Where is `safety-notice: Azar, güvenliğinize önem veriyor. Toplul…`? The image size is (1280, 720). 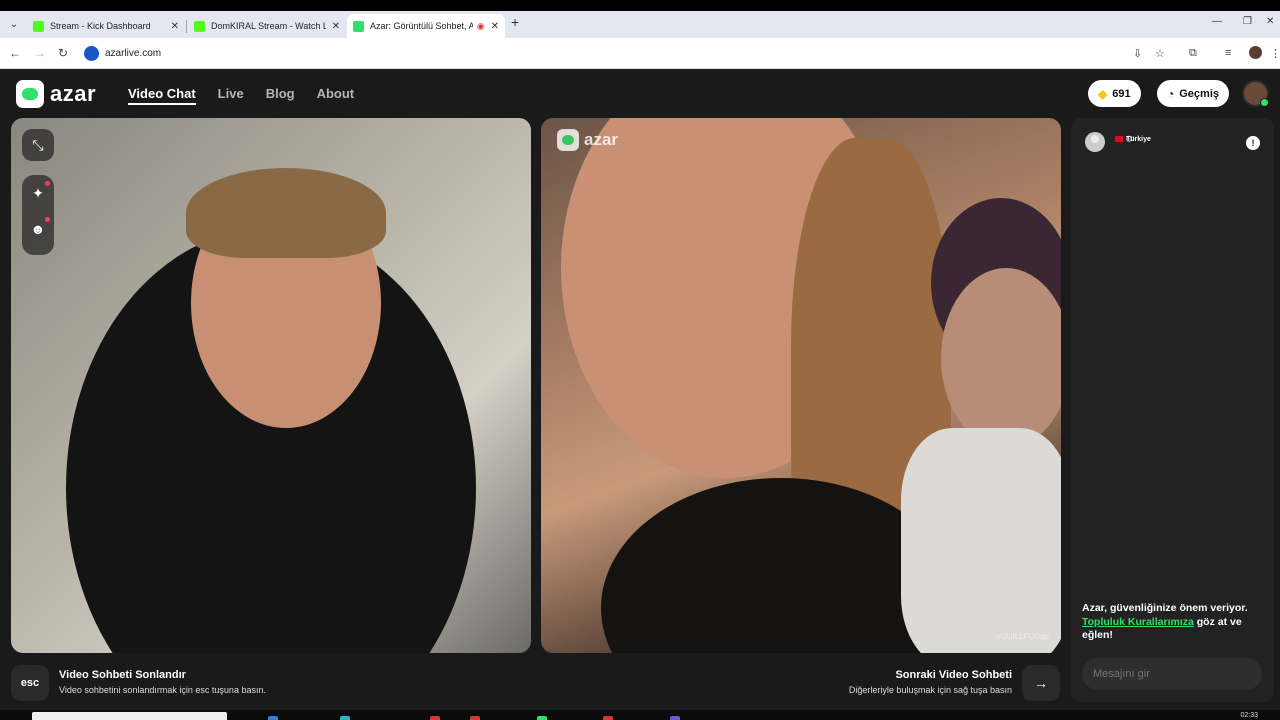 safety-notice: Azar, güvenliğinize önem veriyor. Toplul… is located at coordinates (1174, 622).